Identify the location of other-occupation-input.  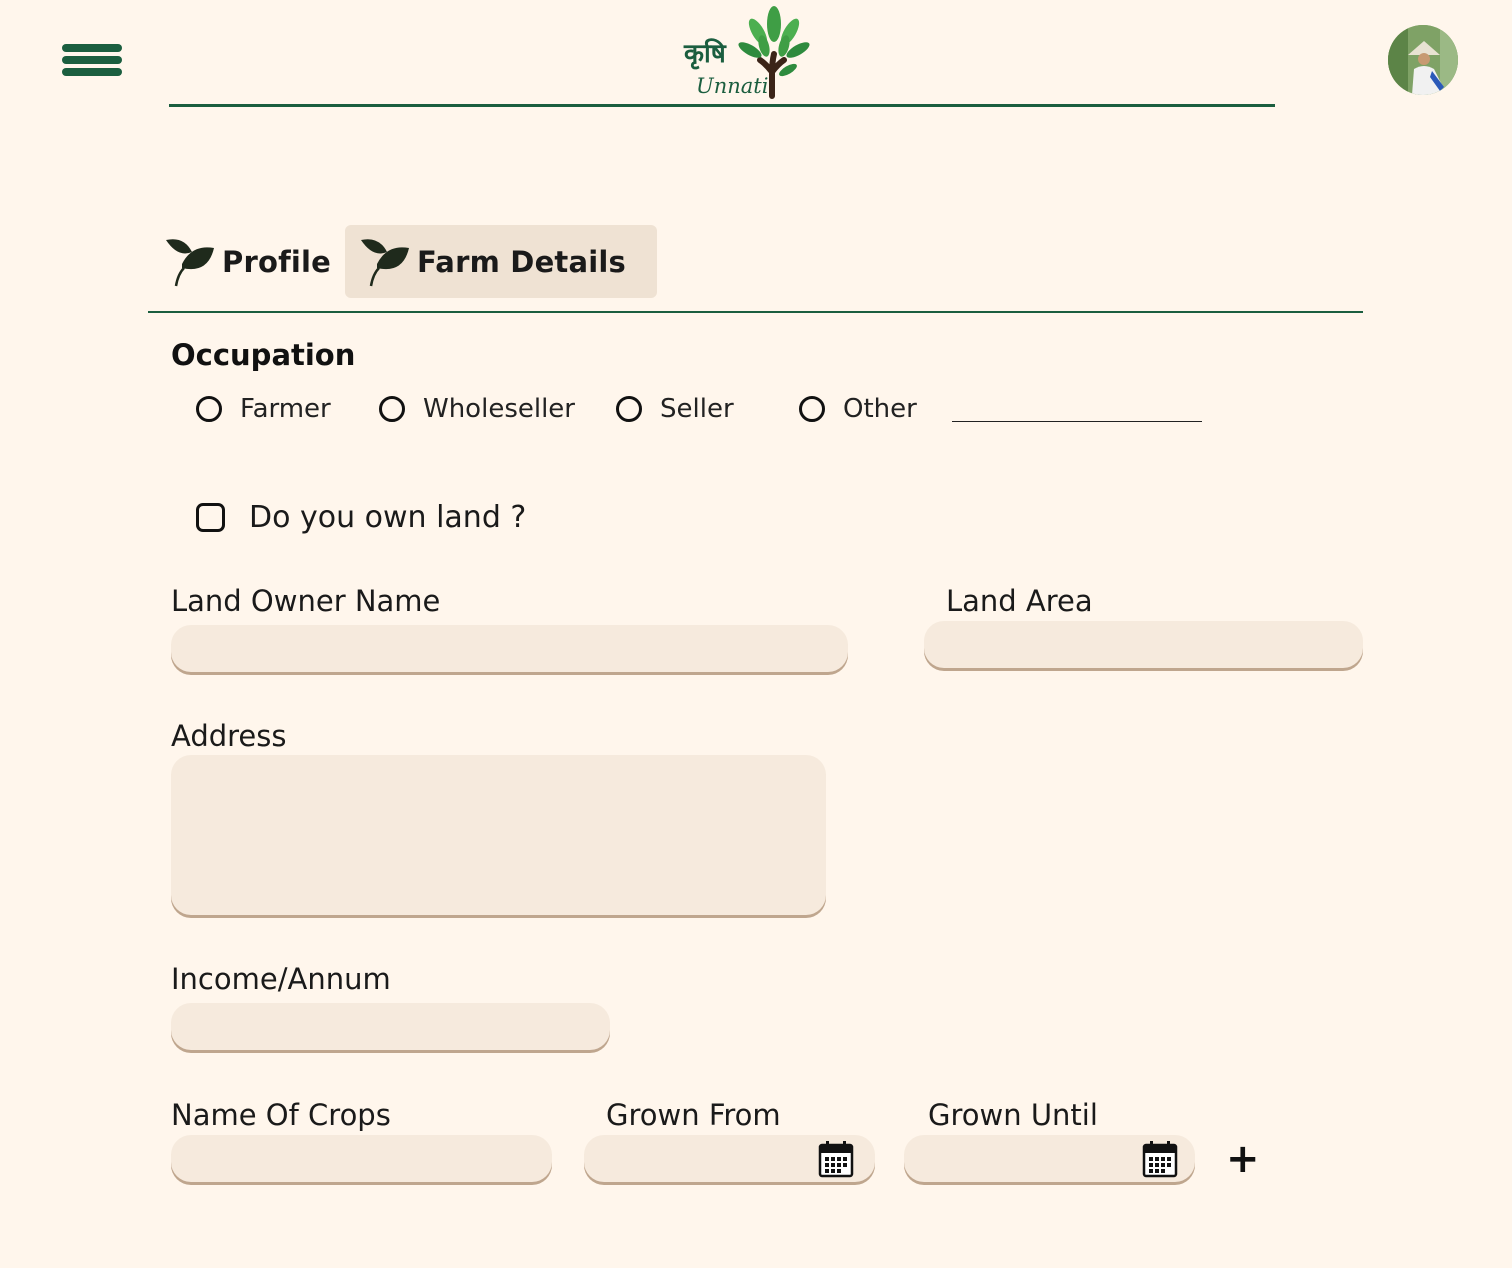
(1077, 421).